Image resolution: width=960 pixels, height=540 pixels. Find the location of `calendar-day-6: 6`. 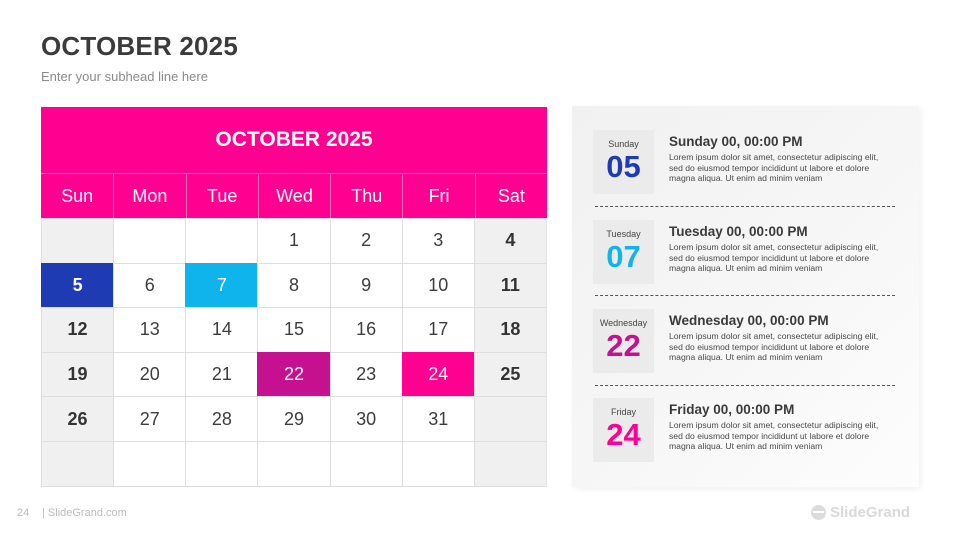

calendar-day-6: 6 is located at coordinates (149, 285).